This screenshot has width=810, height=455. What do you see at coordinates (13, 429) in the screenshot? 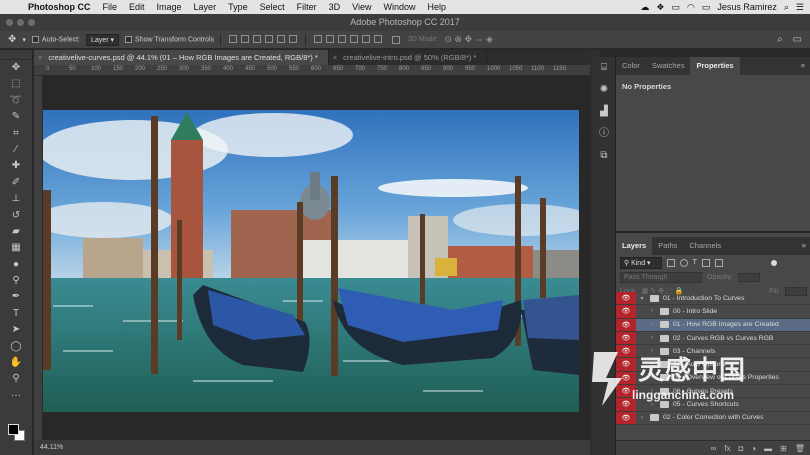
I see `foreground-color-swatch` at bounding box center [13, 429].